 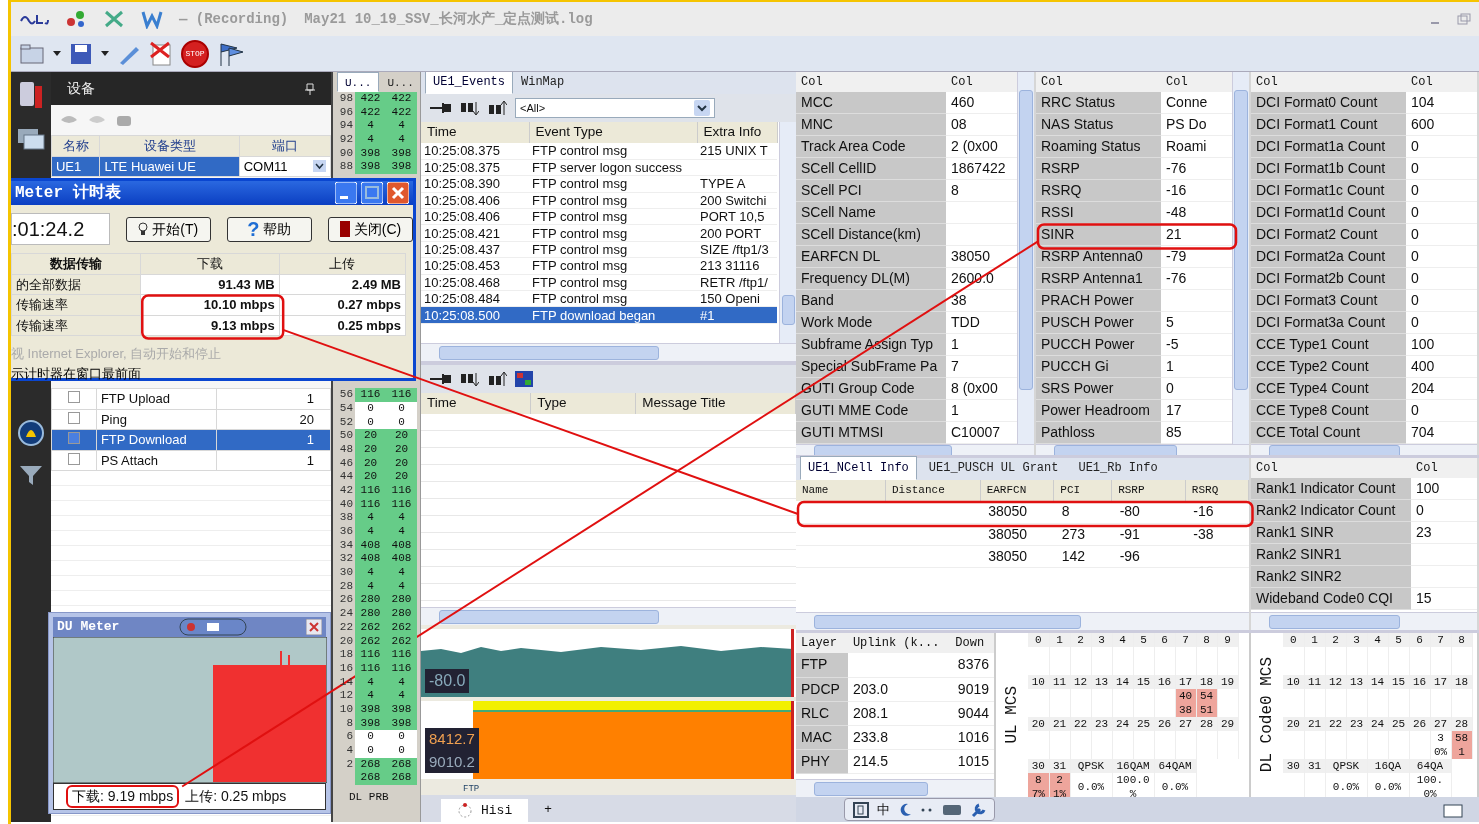 I want to click on property-value: 400, so click(x=1441, y=366).